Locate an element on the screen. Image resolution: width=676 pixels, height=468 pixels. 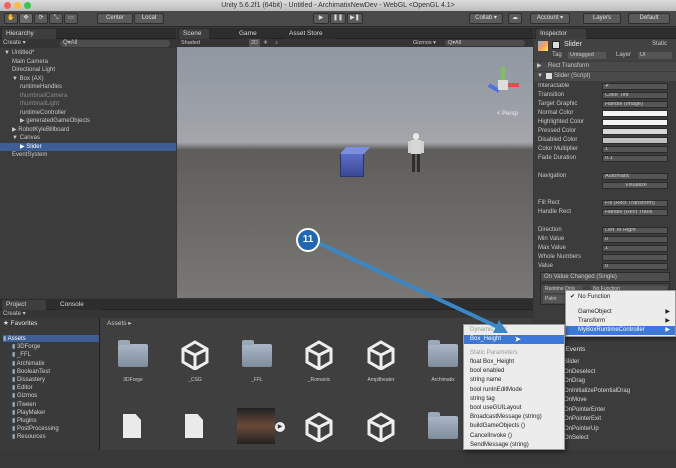
step-badge: 11 is located at coordinates (308, 240).